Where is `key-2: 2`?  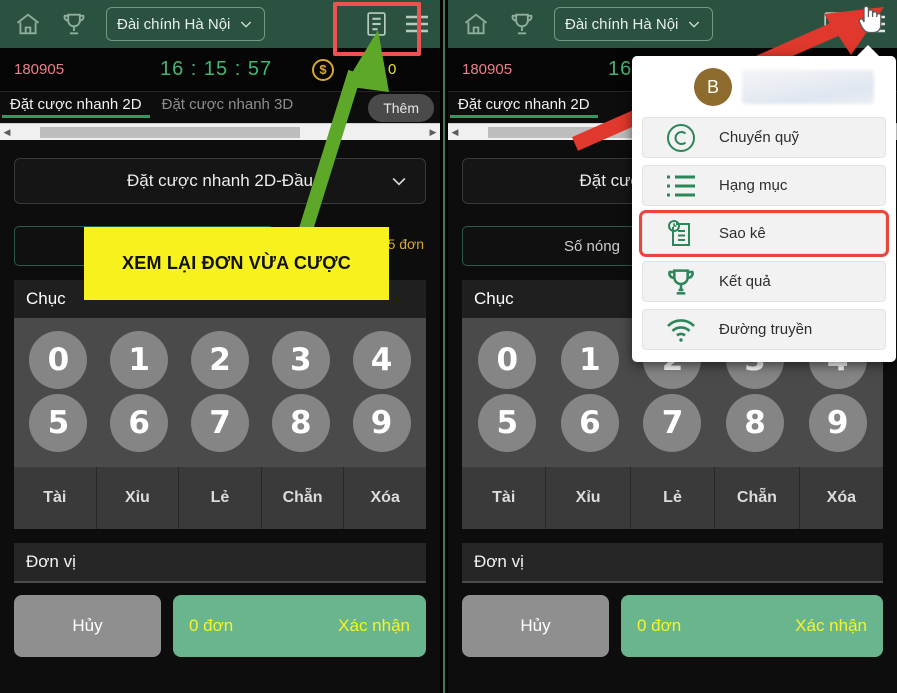 key-2: 2 is located at coordinates (219, 360).